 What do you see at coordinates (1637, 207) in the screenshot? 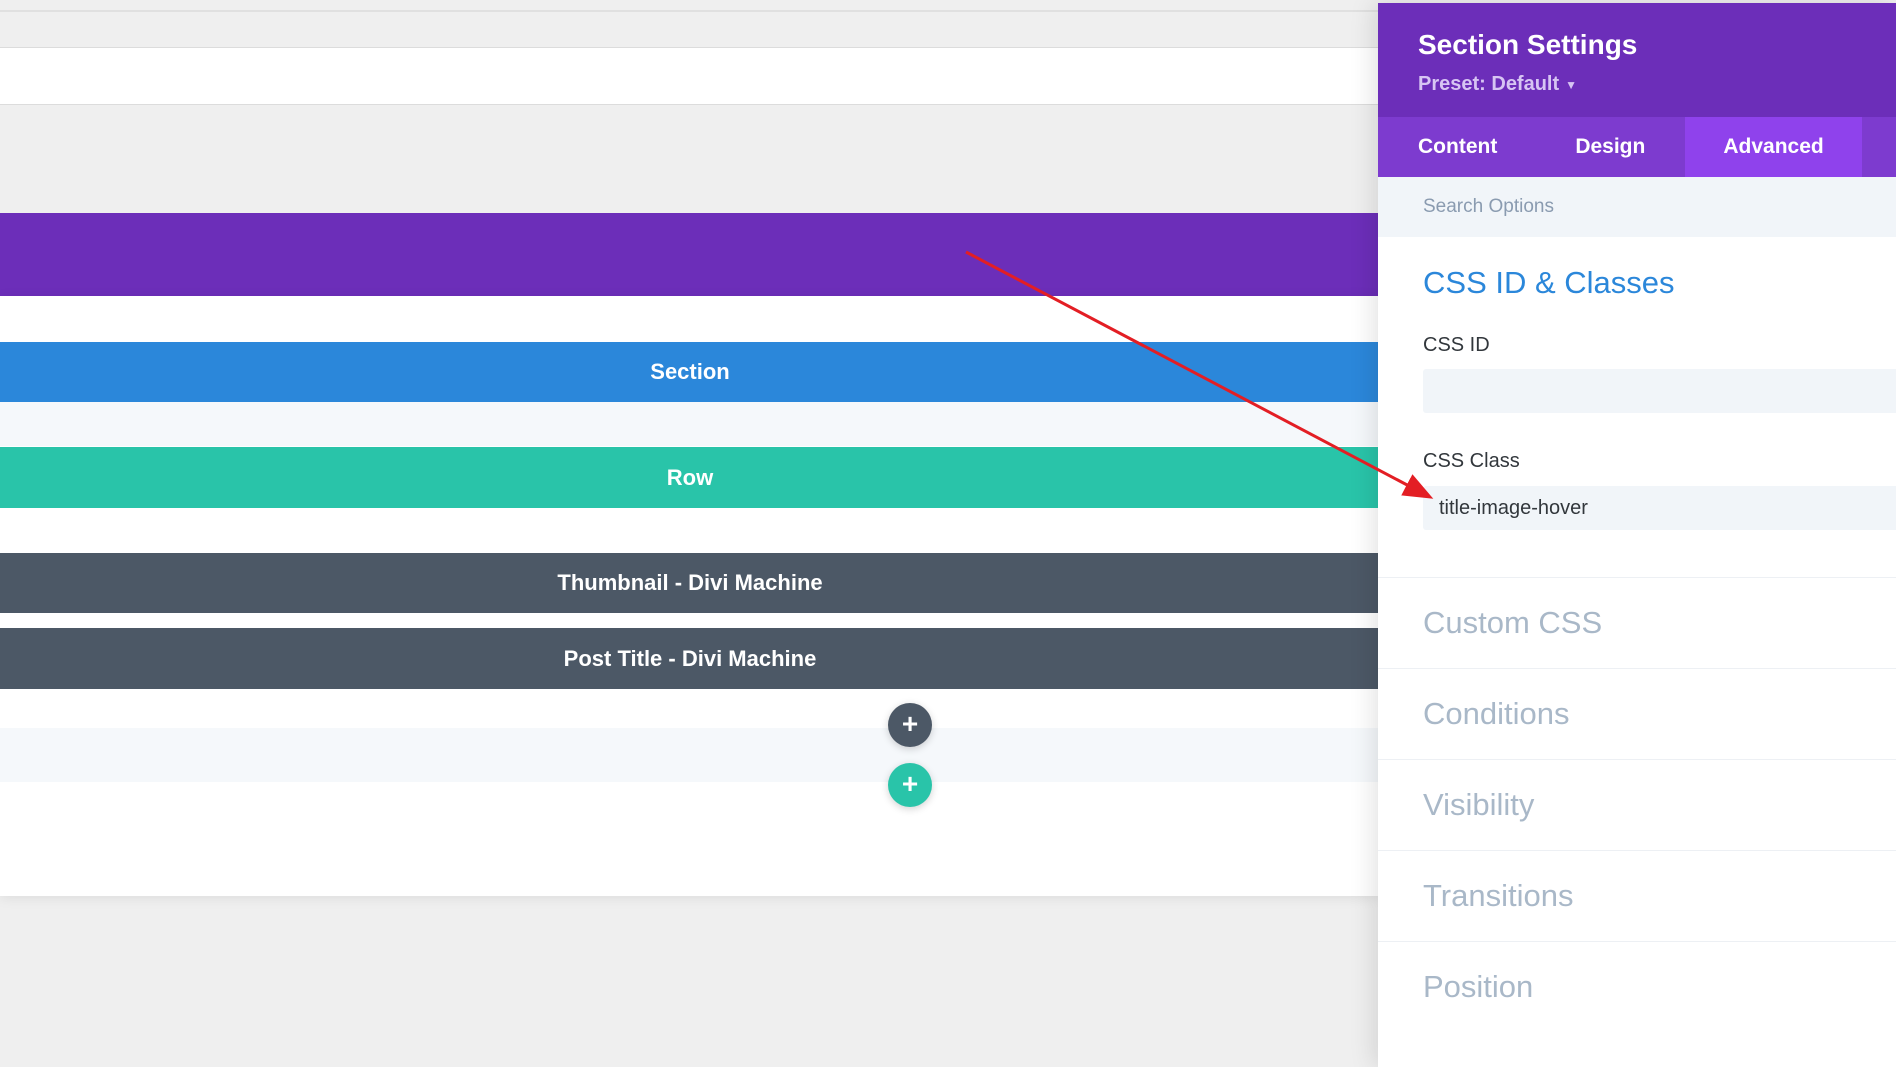
I see `search-options-input: Search Options` at bounding box center [1637, 207].